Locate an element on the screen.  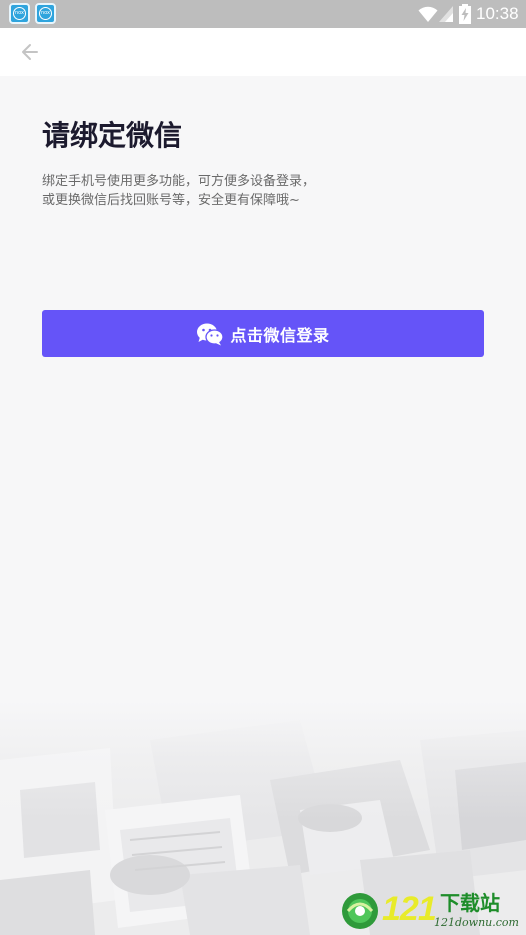
watermark-text: 下载站 is located at coordinates (470, 903).